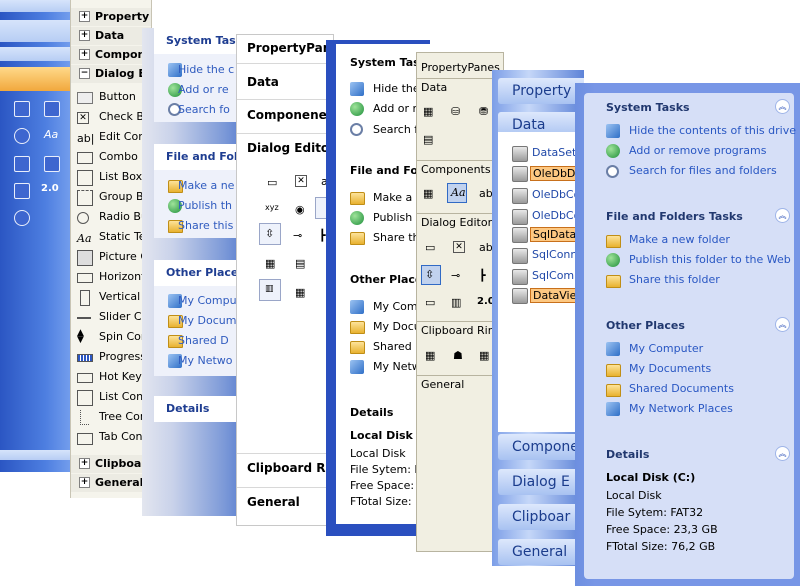 The width and height of the screenshot is (800, 586). What do you see at coordinates (460, 330) in the screenshot?
I see `section-header: Clipboard Ring` at bounding box center [460, 330].